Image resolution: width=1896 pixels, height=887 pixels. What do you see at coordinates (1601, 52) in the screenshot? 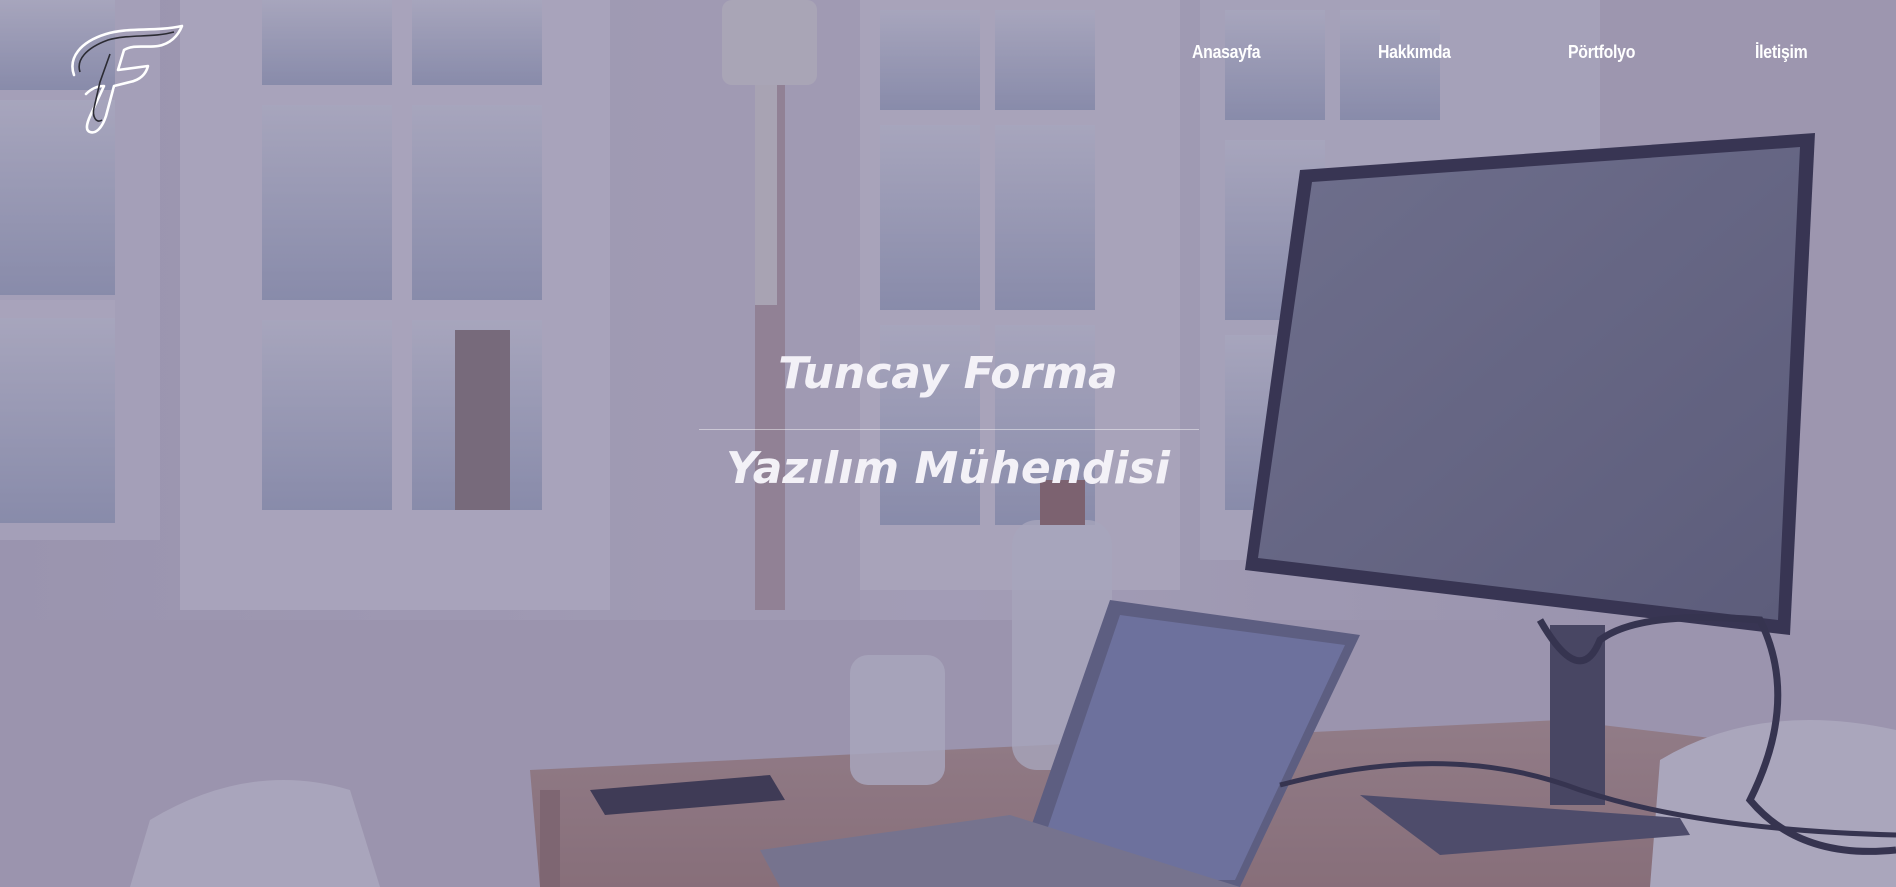
I see `nav-link-portfolio: Pörtfolyo` at bounding box center [1601, 52].